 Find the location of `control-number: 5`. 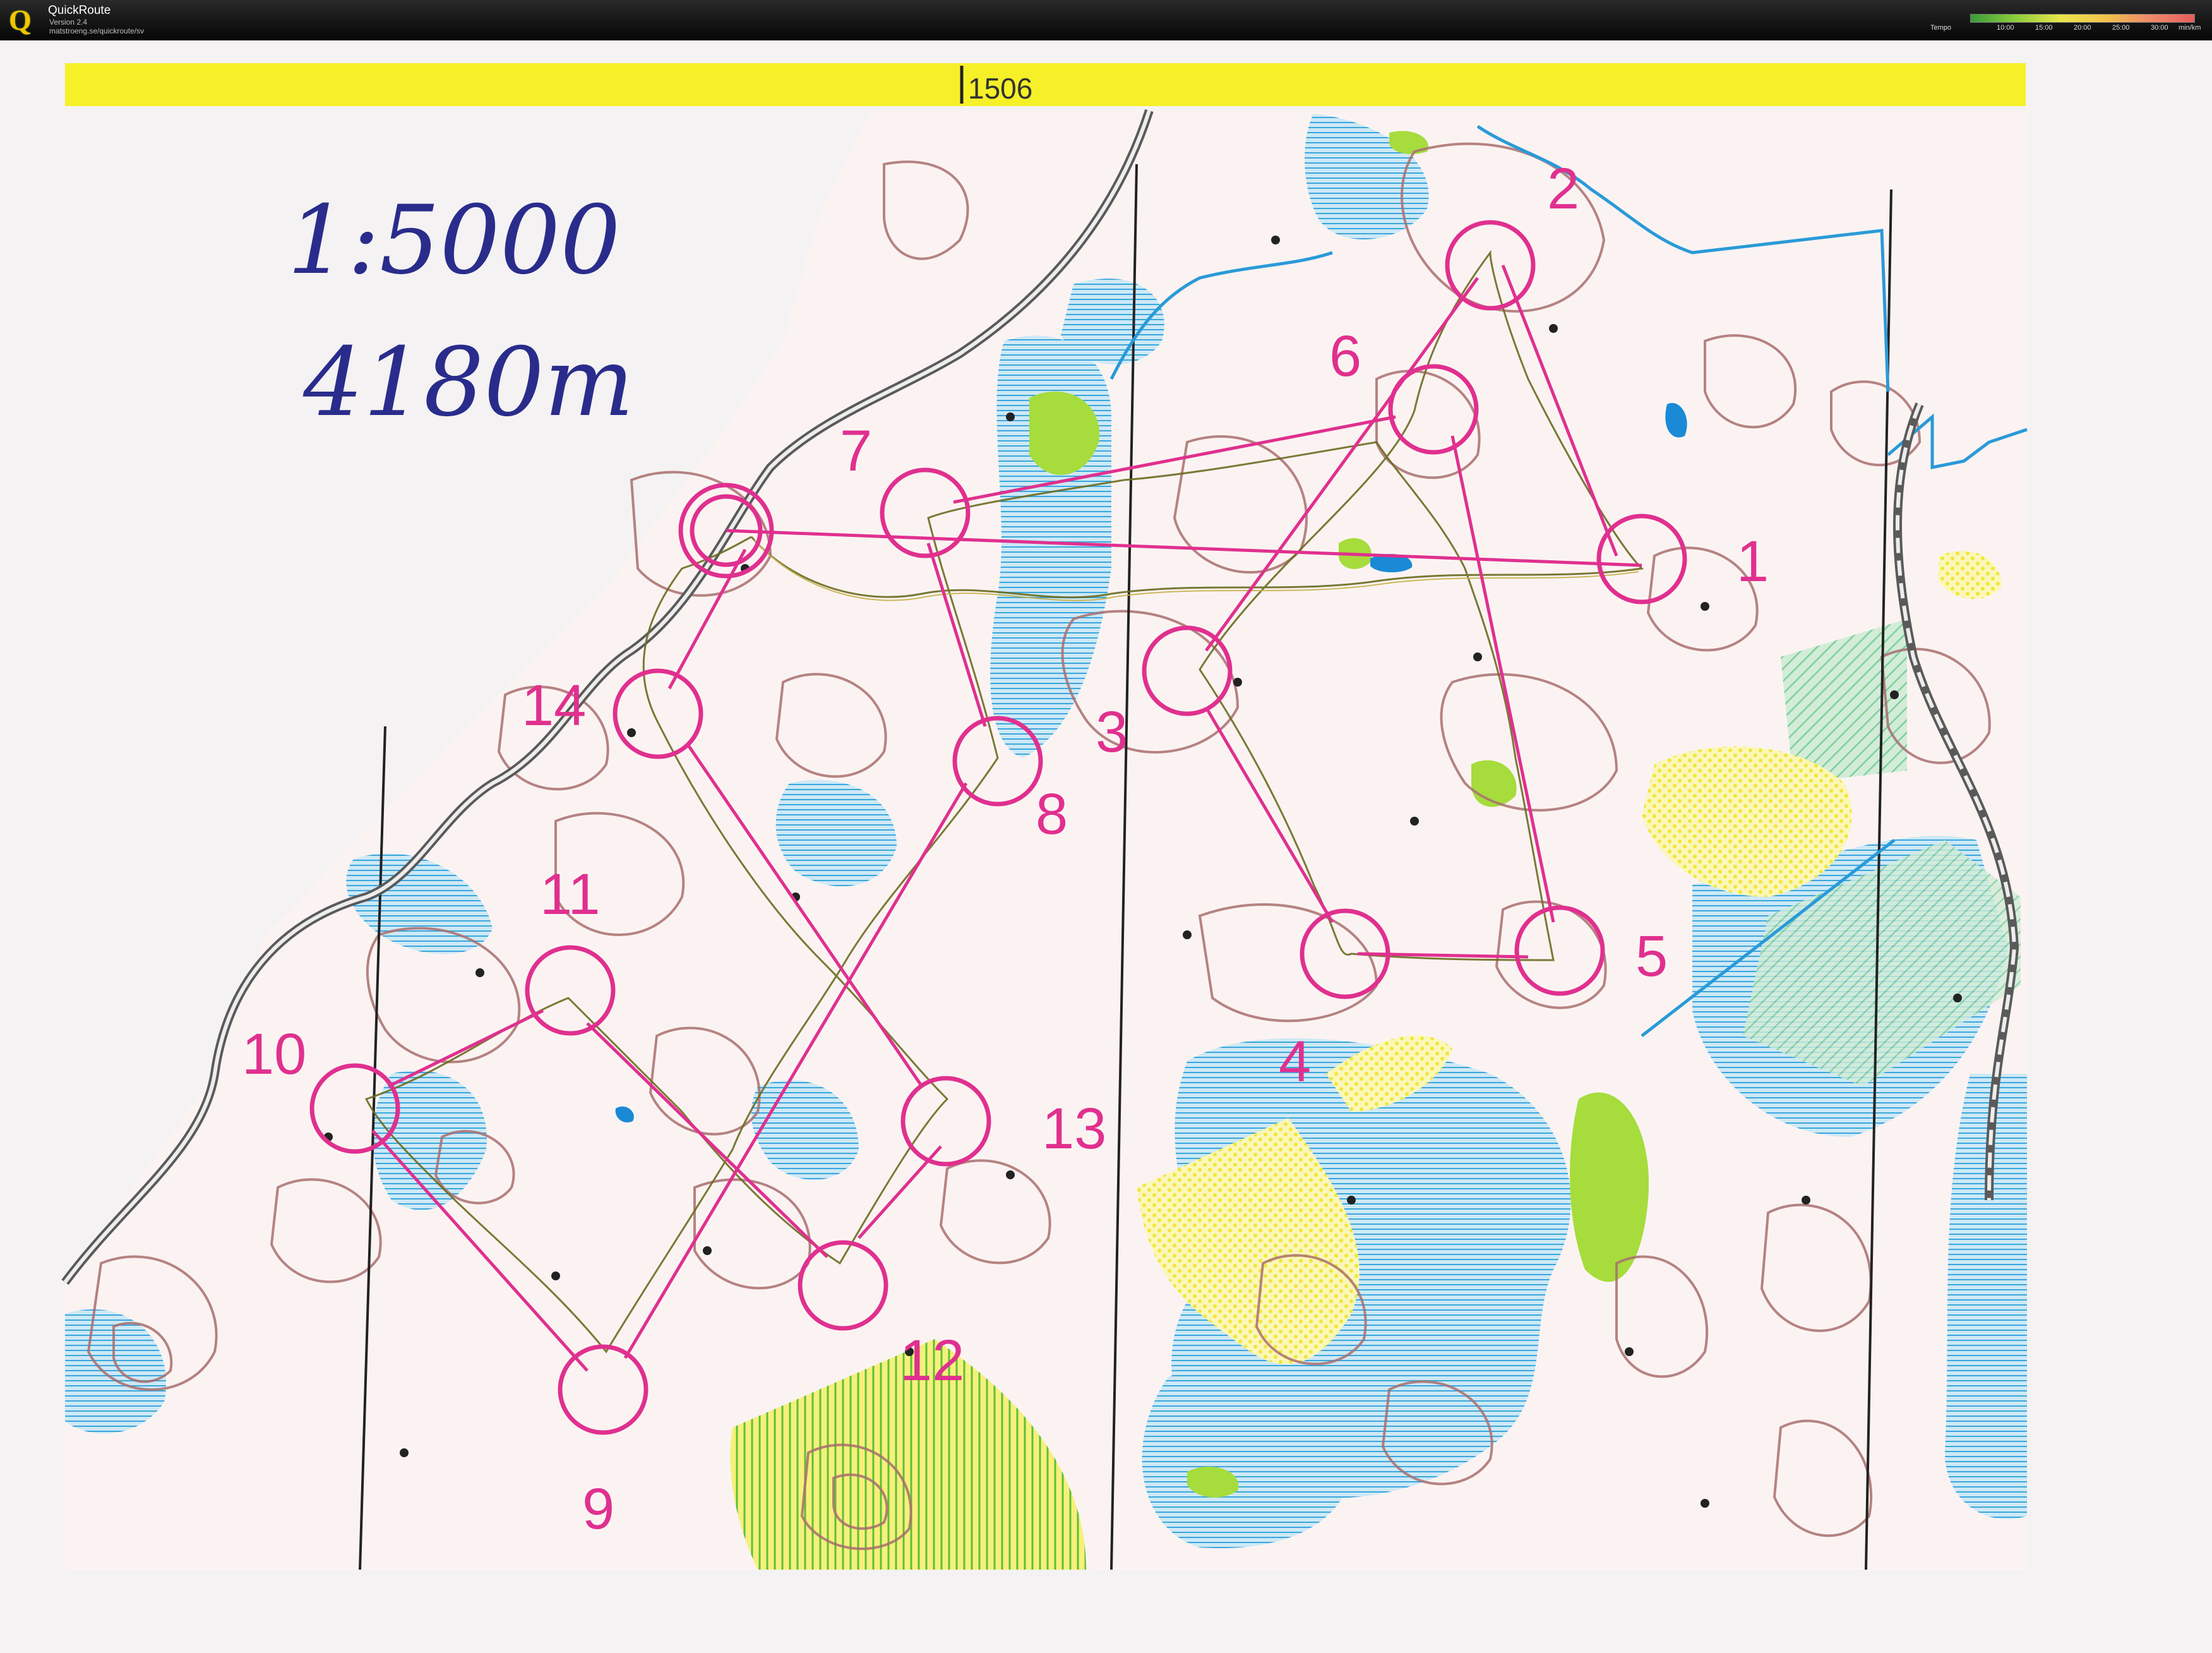

control-number: 5 is located at coordinates (1651, 957).